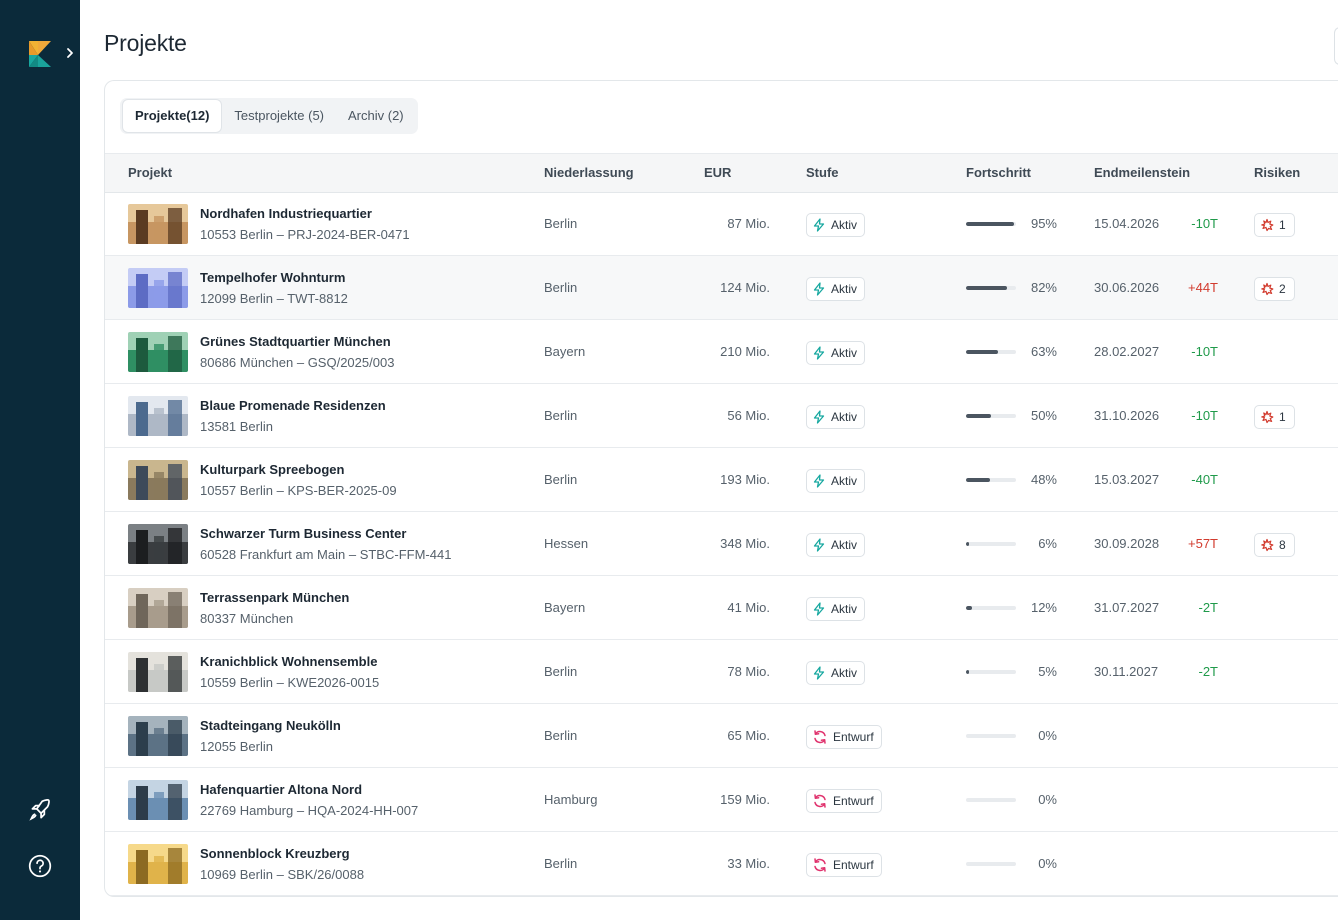 The height and width of the screenshot is (920, 1338). What do you see at coordinates (1203, 287) in the screenshot?
I see `milestone-delta: +44T` at bounding box center [1203, 287].